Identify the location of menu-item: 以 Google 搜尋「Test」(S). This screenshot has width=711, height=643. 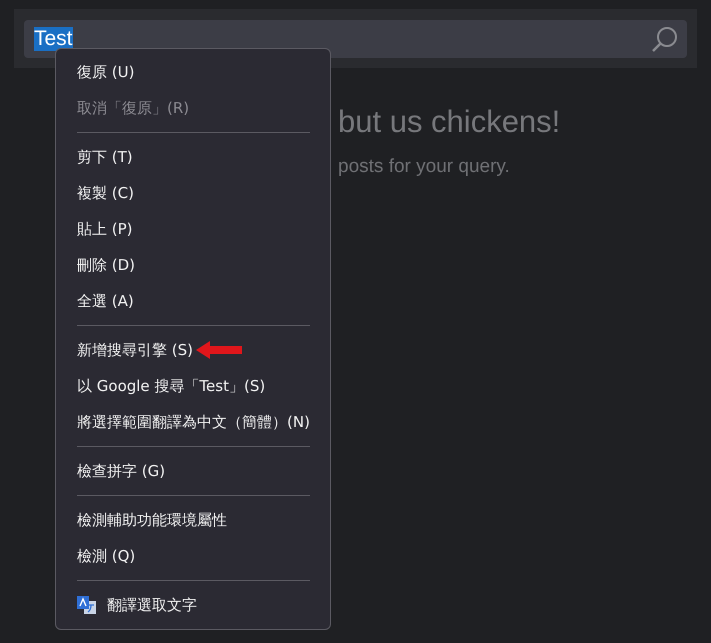
(193, 386).